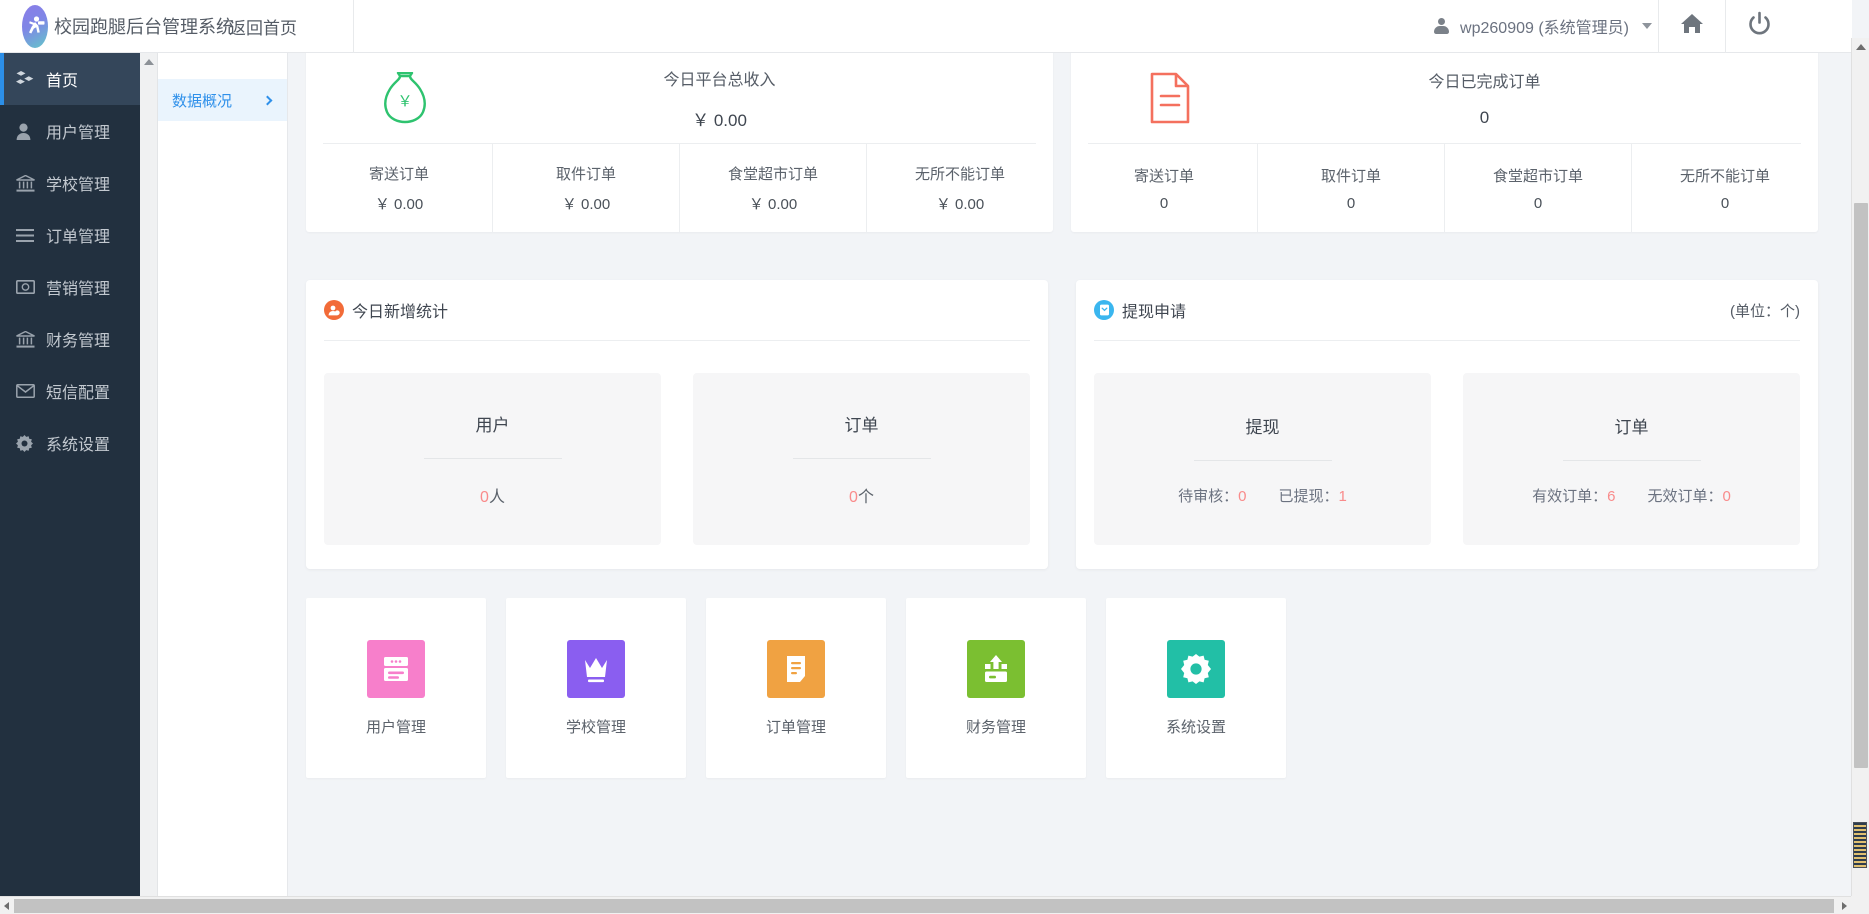 This screenshot has width=1869, height=914. What do you see at coordinates (719, 80) in the screenshot?
I see `card-title: 今日平台总收入` at bounding box center [719, 80].